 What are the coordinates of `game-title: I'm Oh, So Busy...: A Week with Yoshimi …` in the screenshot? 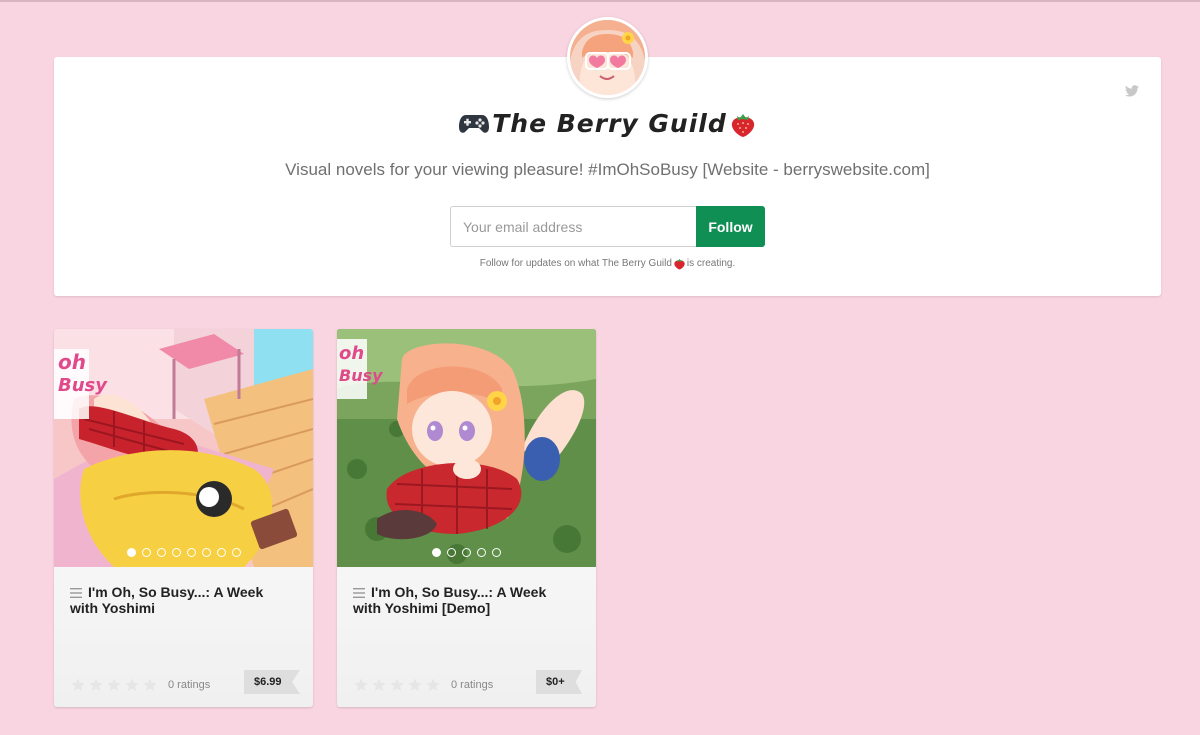 It's located at (465, 600).